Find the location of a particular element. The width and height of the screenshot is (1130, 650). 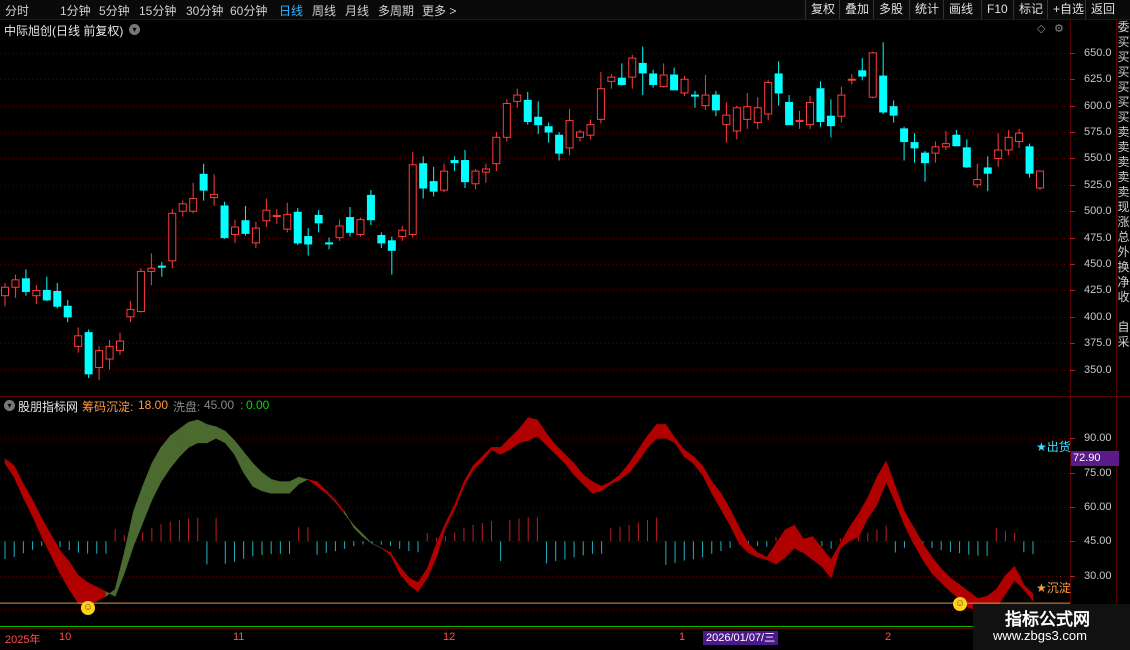

time-label-dec: 12 is located at coordinates (449, 637).